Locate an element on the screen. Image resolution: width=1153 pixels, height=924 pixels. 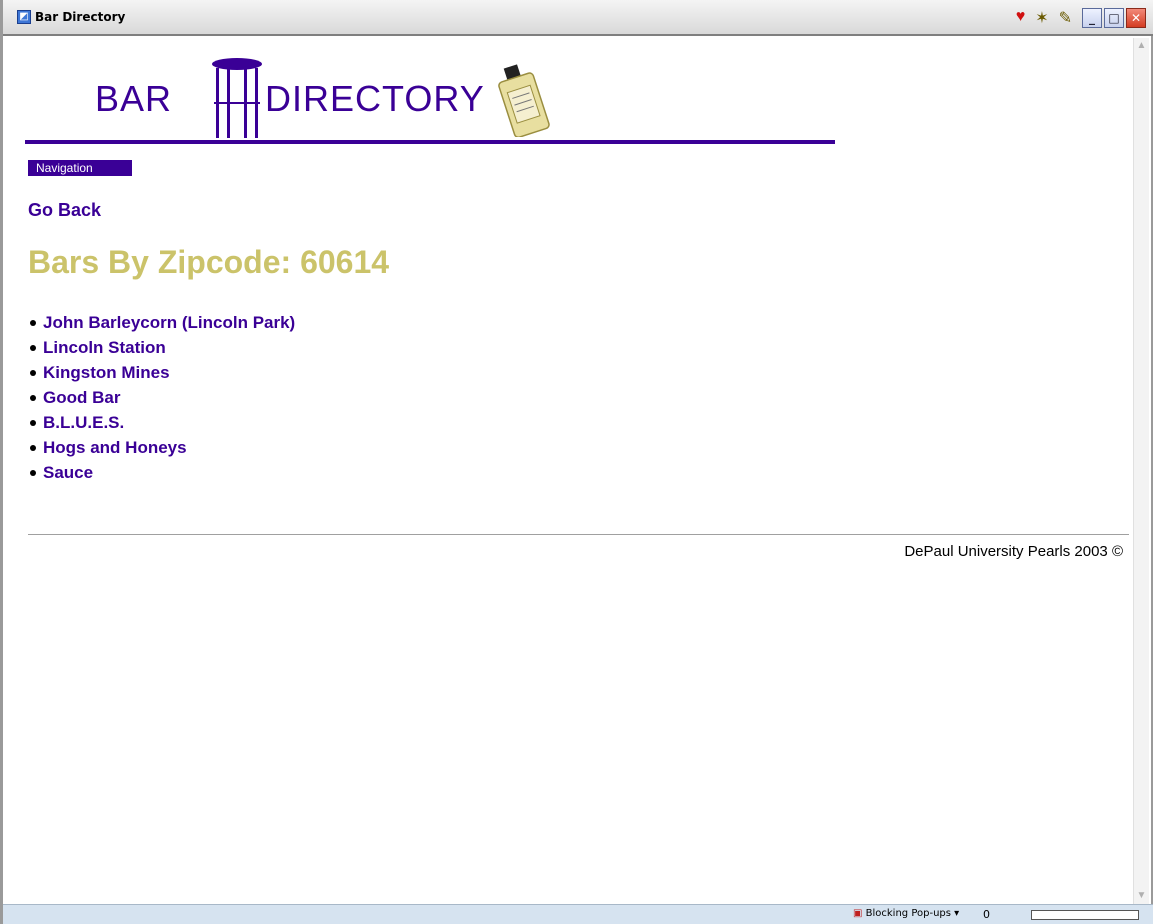
bar-link: Sauce is located at coordinates (68, 472).